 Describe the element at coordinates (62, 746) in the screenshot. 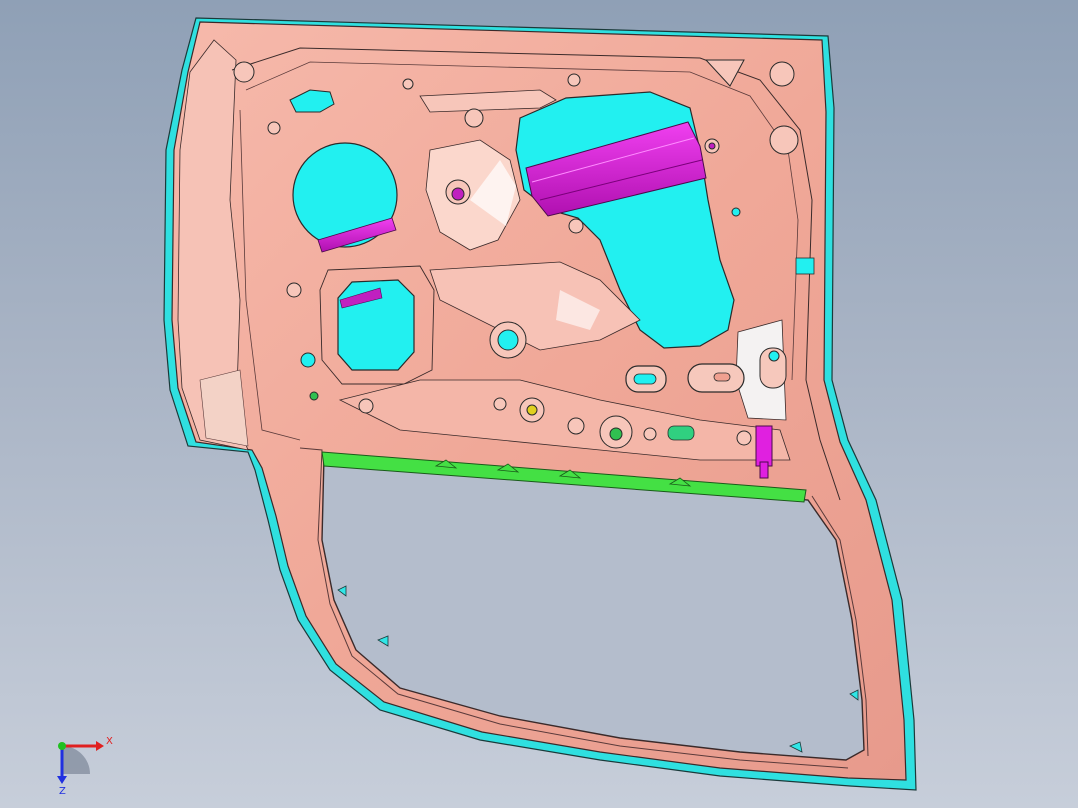

I see `y-axis-icon` at that location.